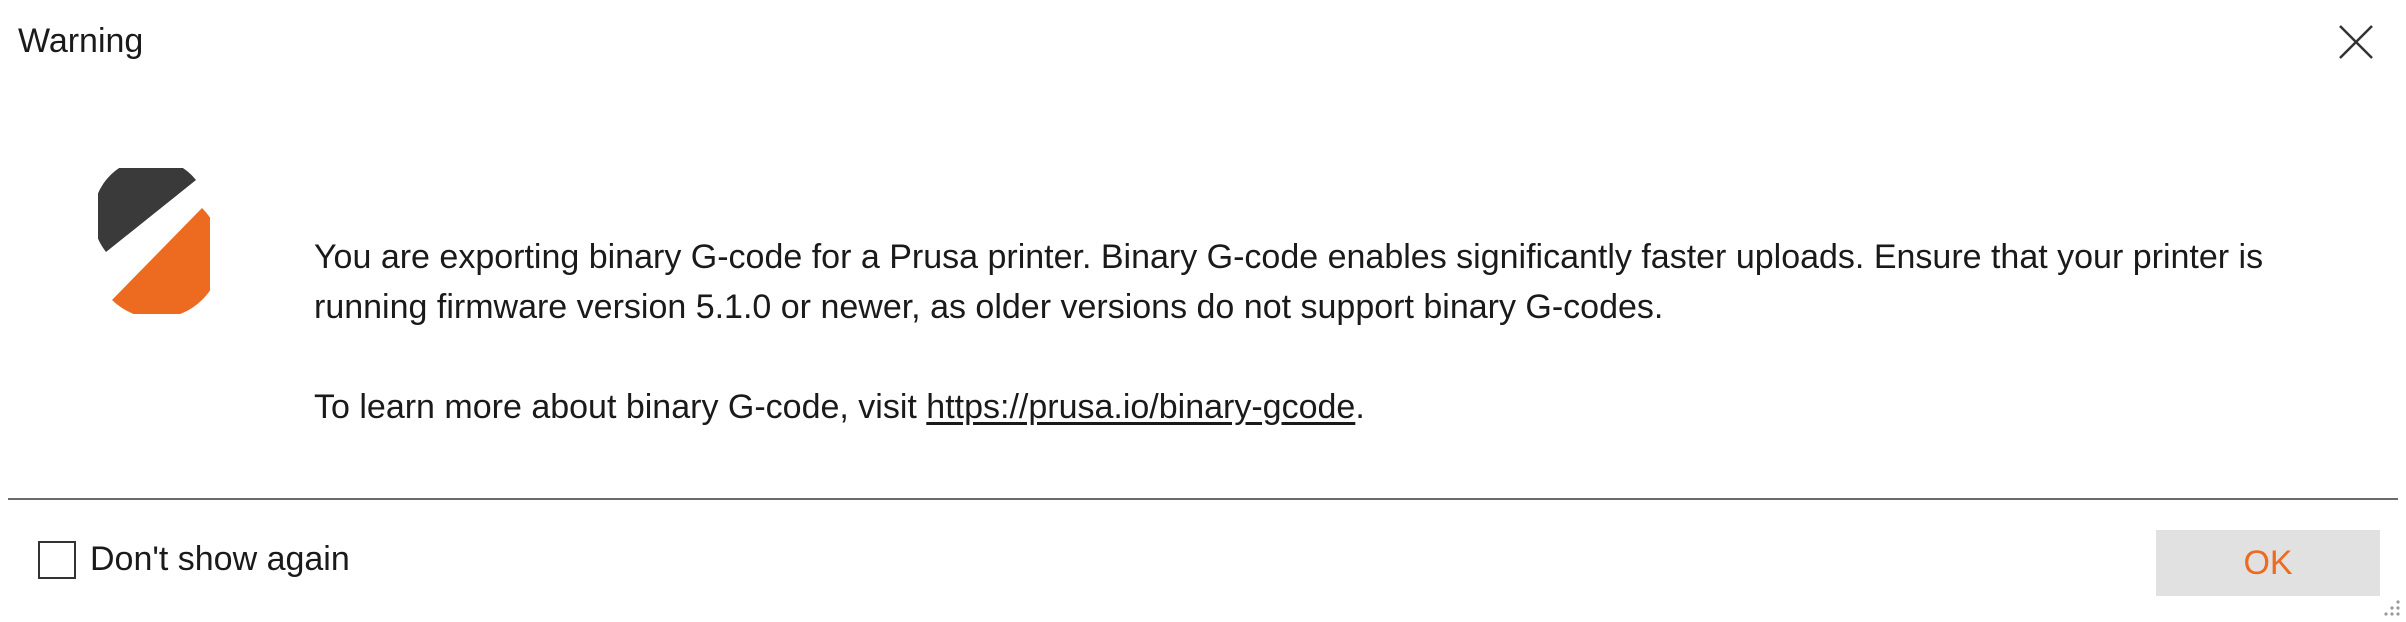 This screenshot has width=2406, height=622. What do you see at coordinates (1360, 407) in the screenshot?
I see `message-suffix: .` at bounding box center [1360, 407].